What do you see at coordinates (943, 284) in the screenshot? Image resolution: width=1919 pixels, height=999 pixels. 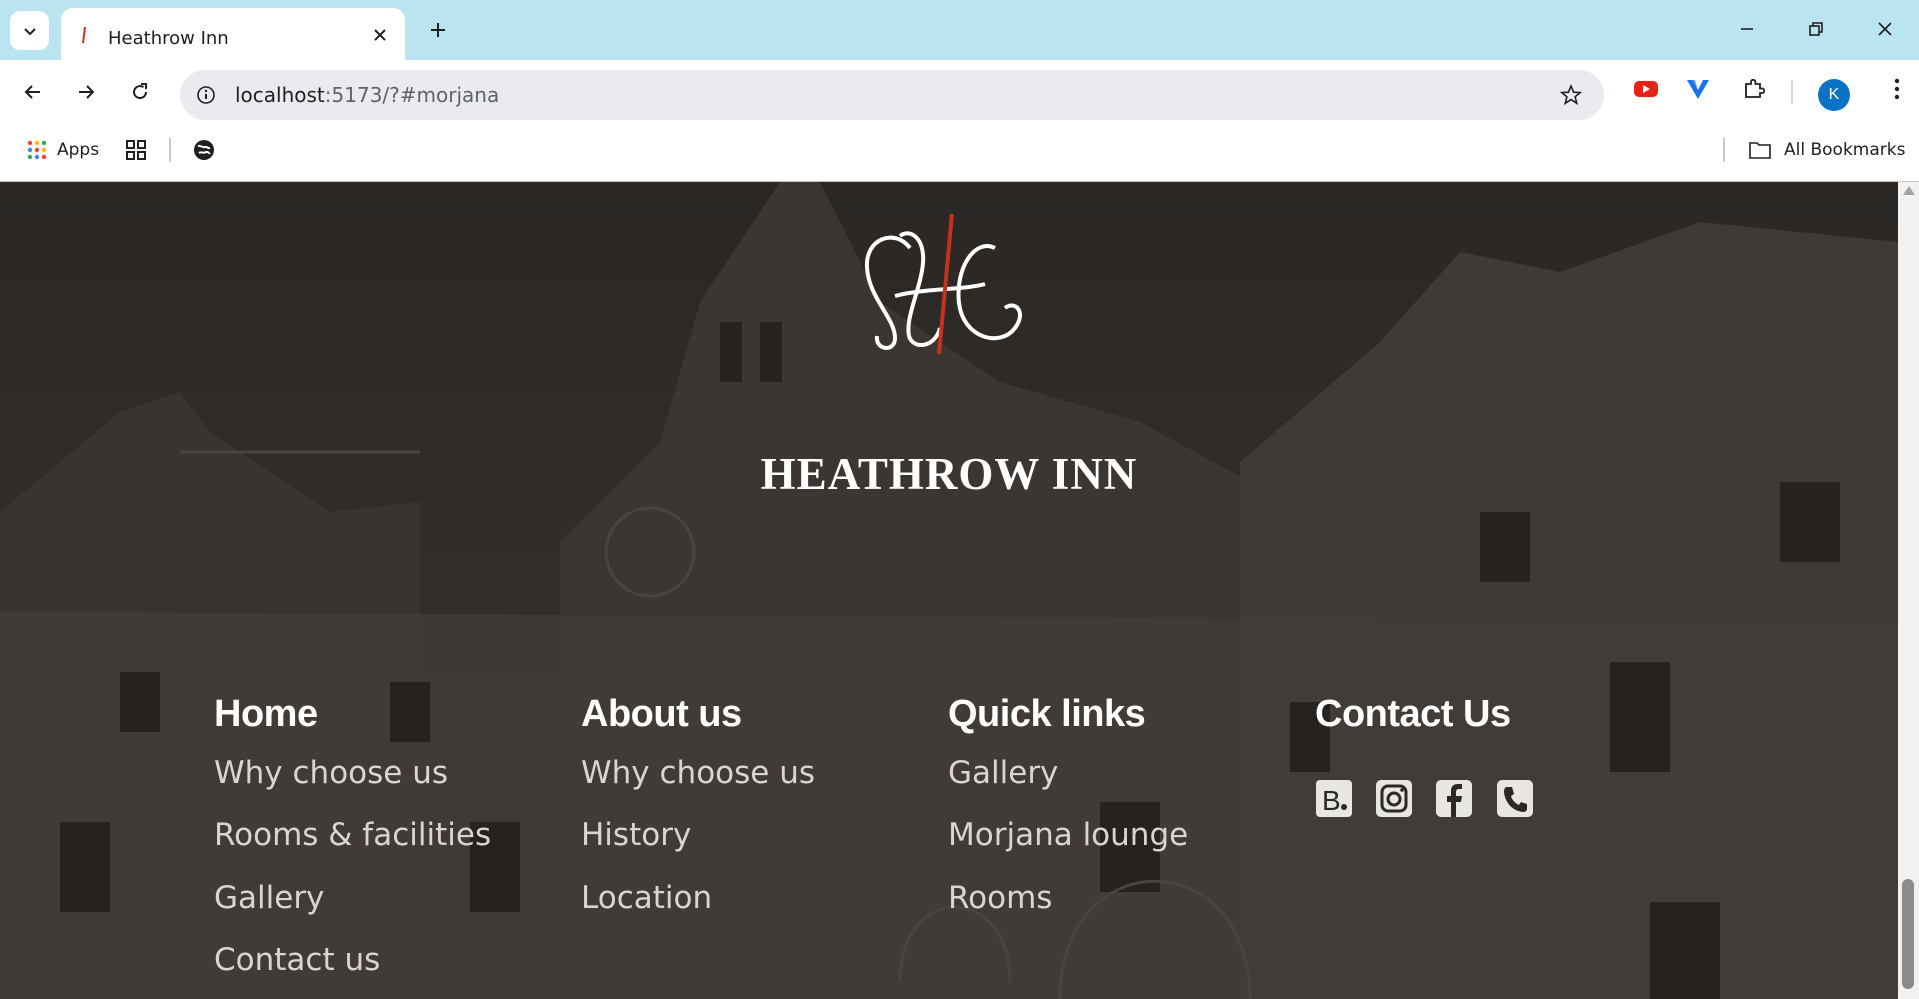 I see `hotel-logo` at bounding box center [943, 284].